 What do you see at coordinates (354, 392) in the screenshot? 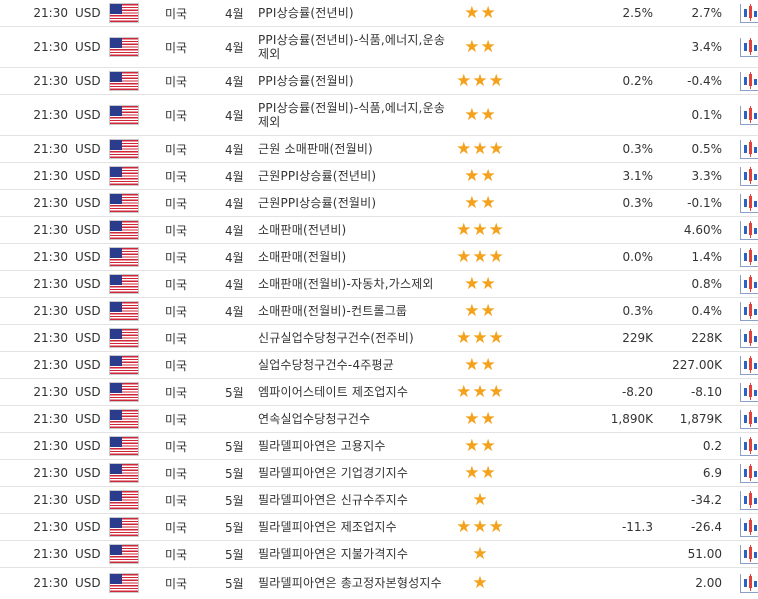
I see `event-name: 엠파이어스테이트 제조업지수` at bounding box center [354, 392].